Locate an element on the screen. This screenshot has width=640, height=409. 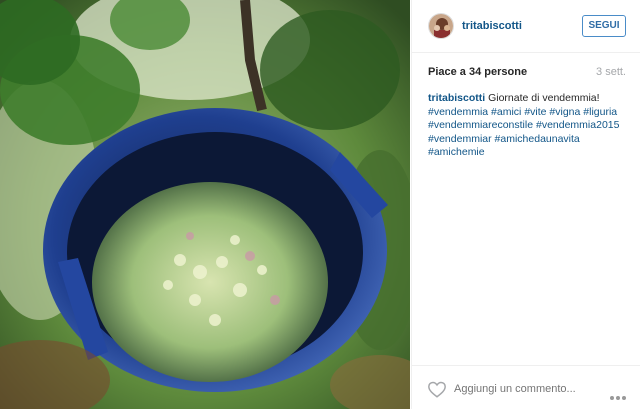
heart-icon is located at coordinates (437, 389).